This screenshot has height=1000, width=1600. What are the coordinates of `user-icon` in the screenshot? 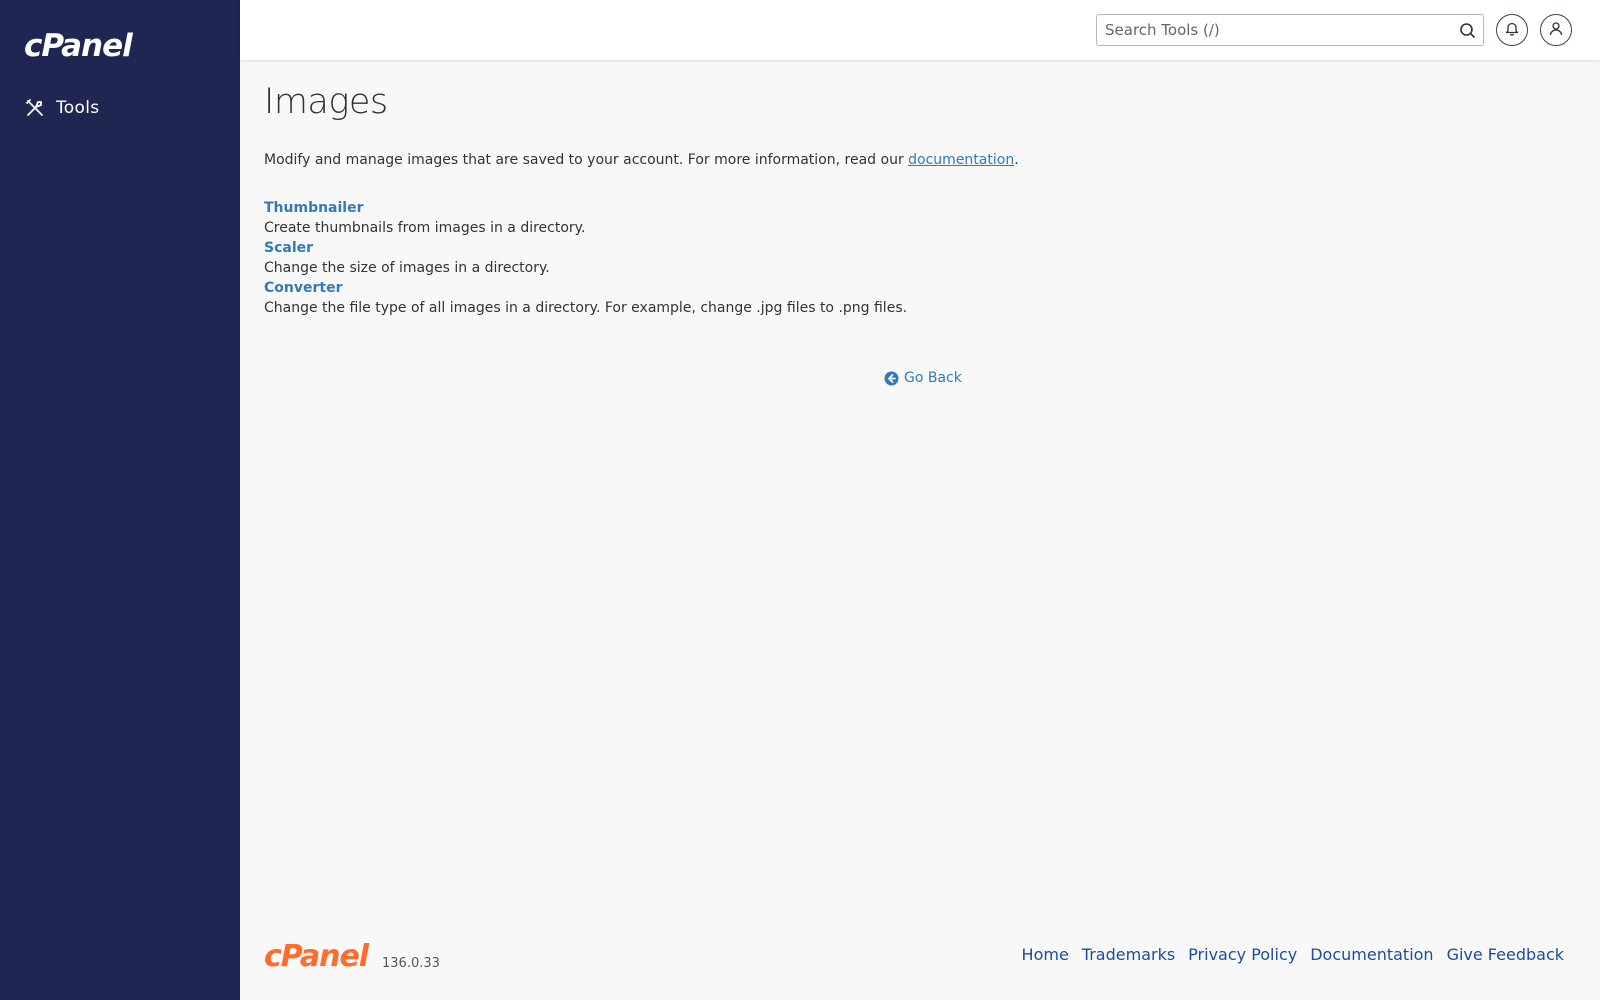 It's located at (1556, 30).